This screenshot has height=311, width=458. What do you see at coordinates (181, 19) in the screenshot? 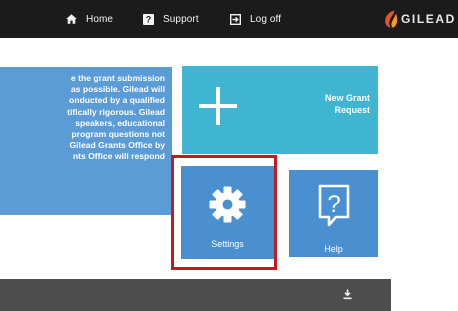
I see `nav-support-label: Support` at bounding box center [181, 19].